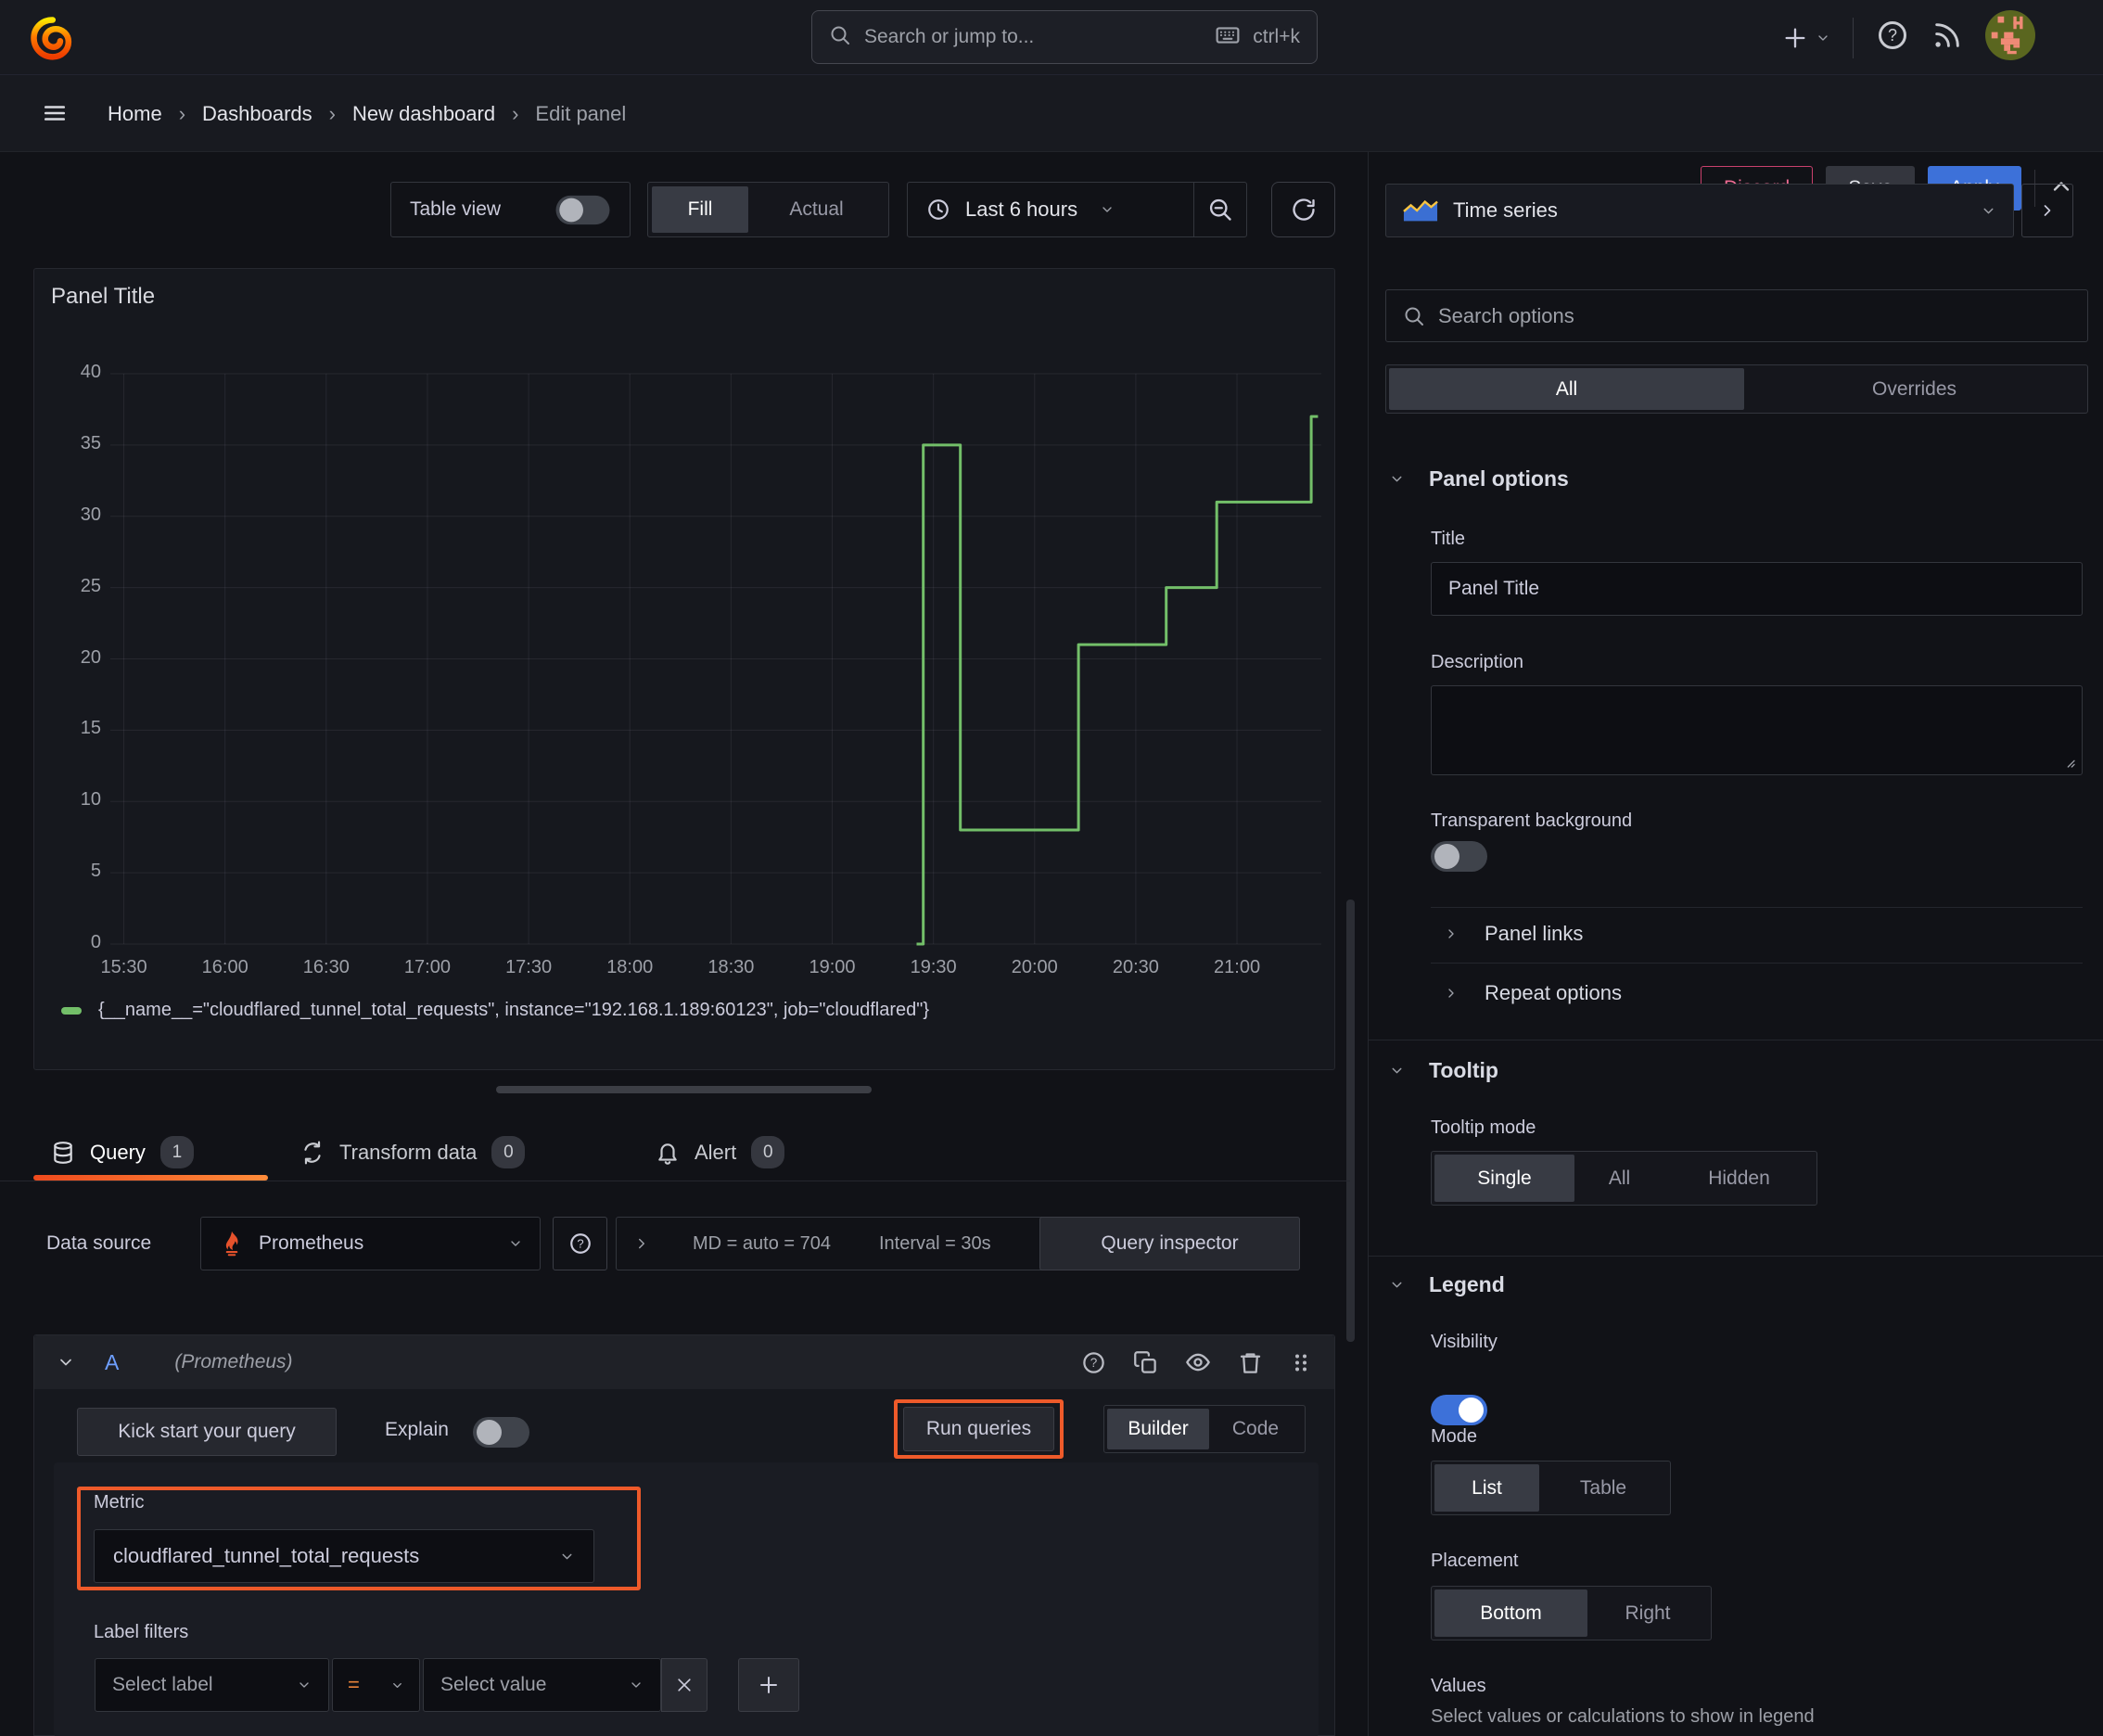  What do you see at coordinates (1757, 730) in the screenshot?
I see `description-textarea` at bounding box center [1757, 730].